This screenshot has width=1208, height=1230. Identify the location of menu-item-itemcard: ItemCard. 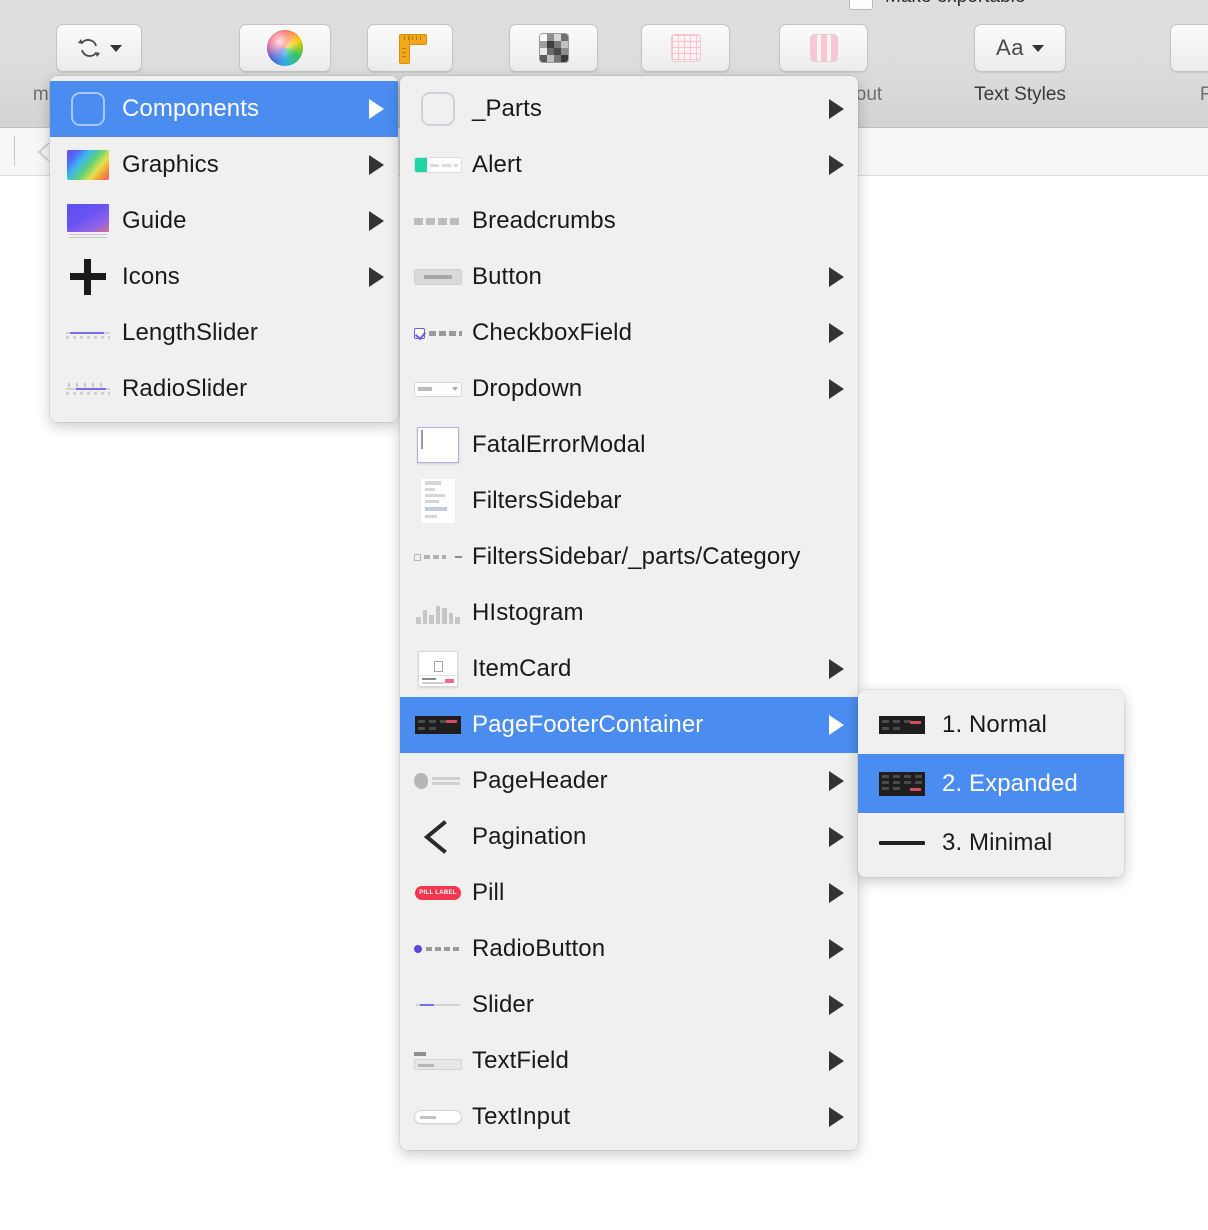
(629, 669).